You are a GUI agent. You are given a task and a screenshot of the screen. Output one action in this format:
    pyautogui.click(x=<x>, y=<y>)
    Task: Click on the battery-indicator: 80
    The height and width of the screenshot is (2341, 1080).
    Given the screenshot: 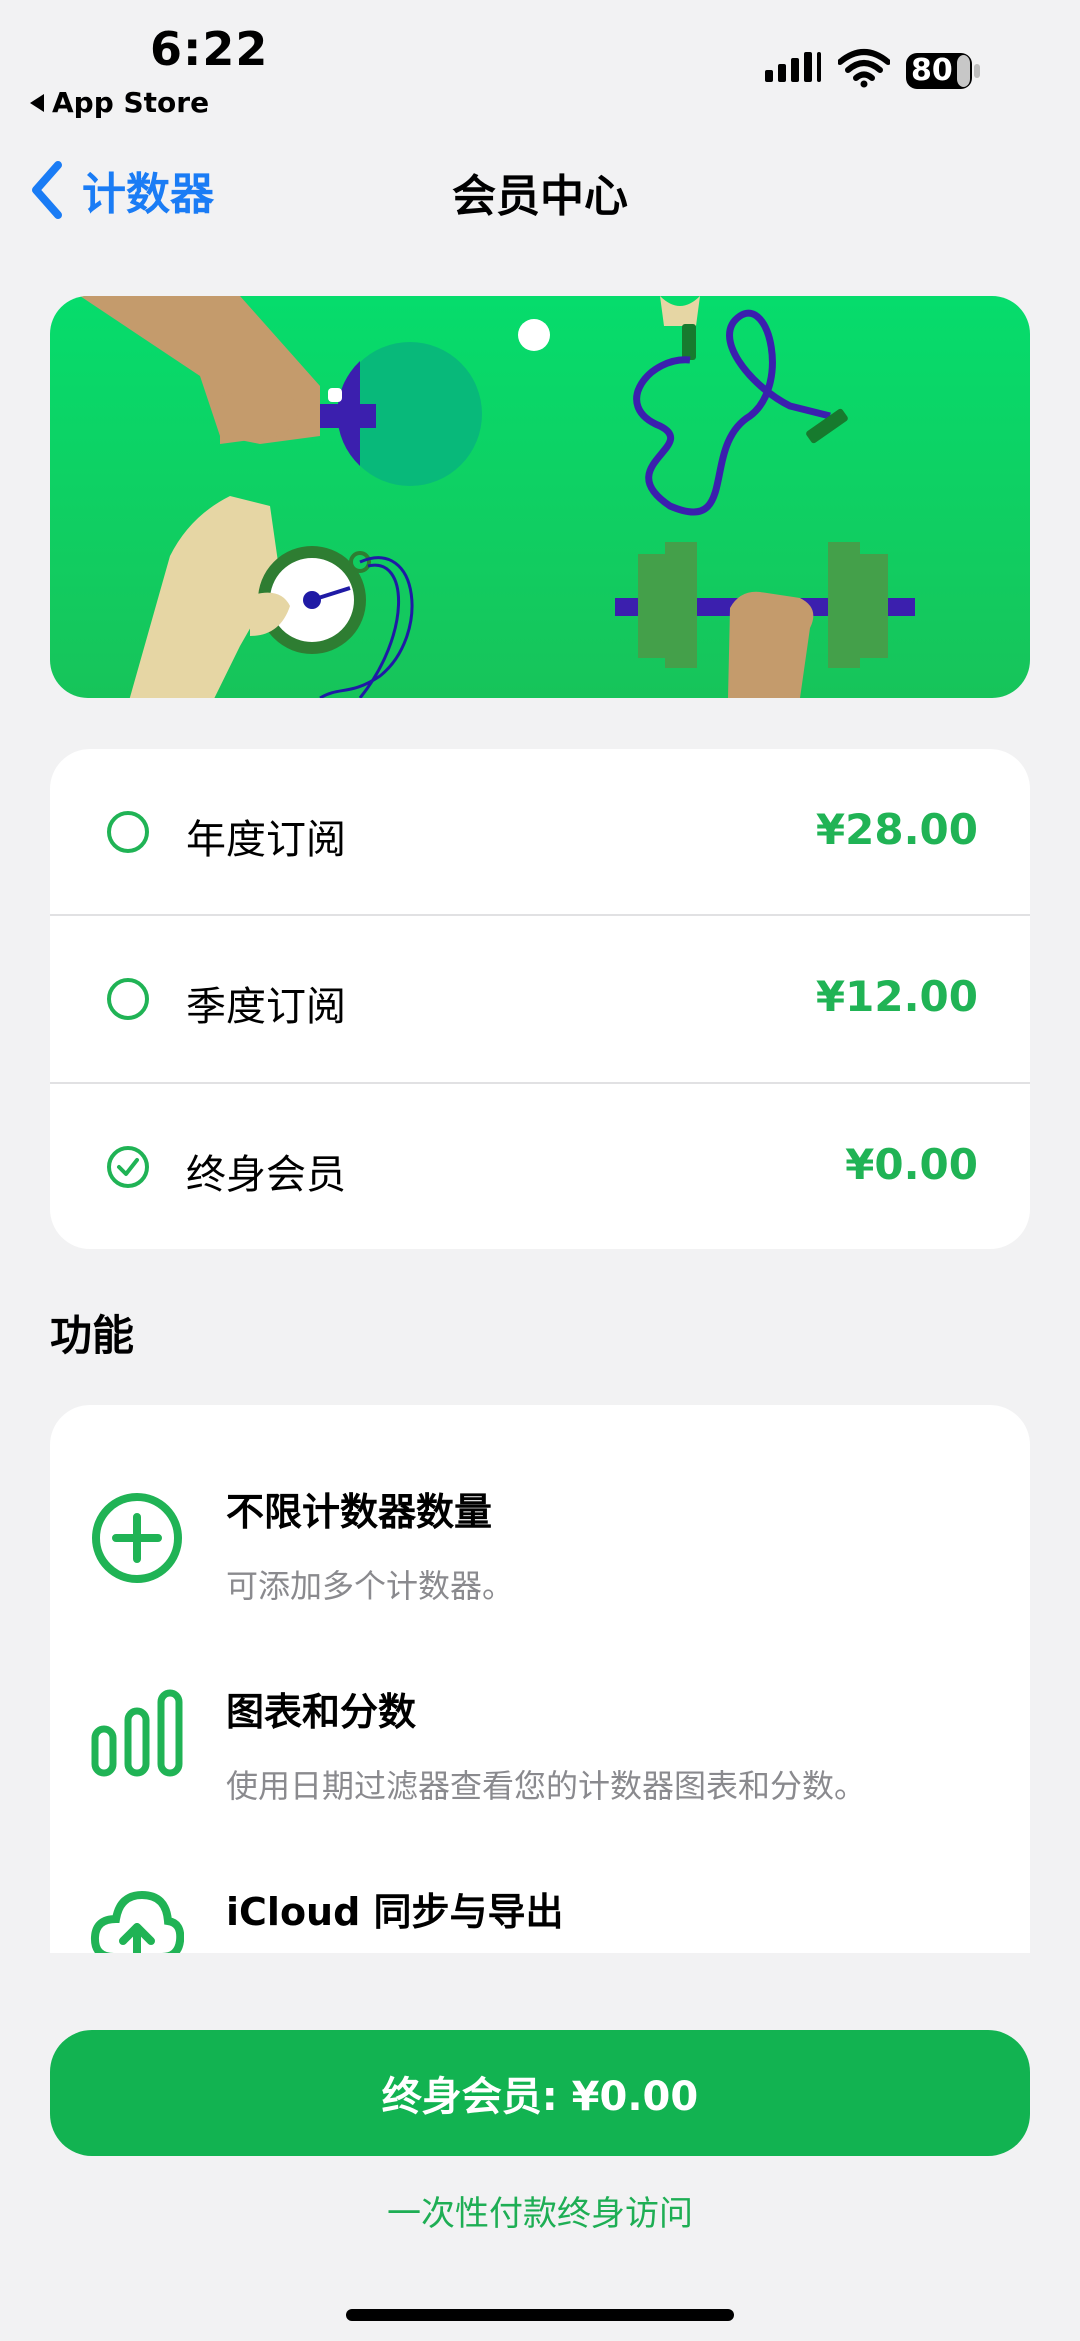 What is the action you would take?
    pyautogui.click(x=944, y=71)
    